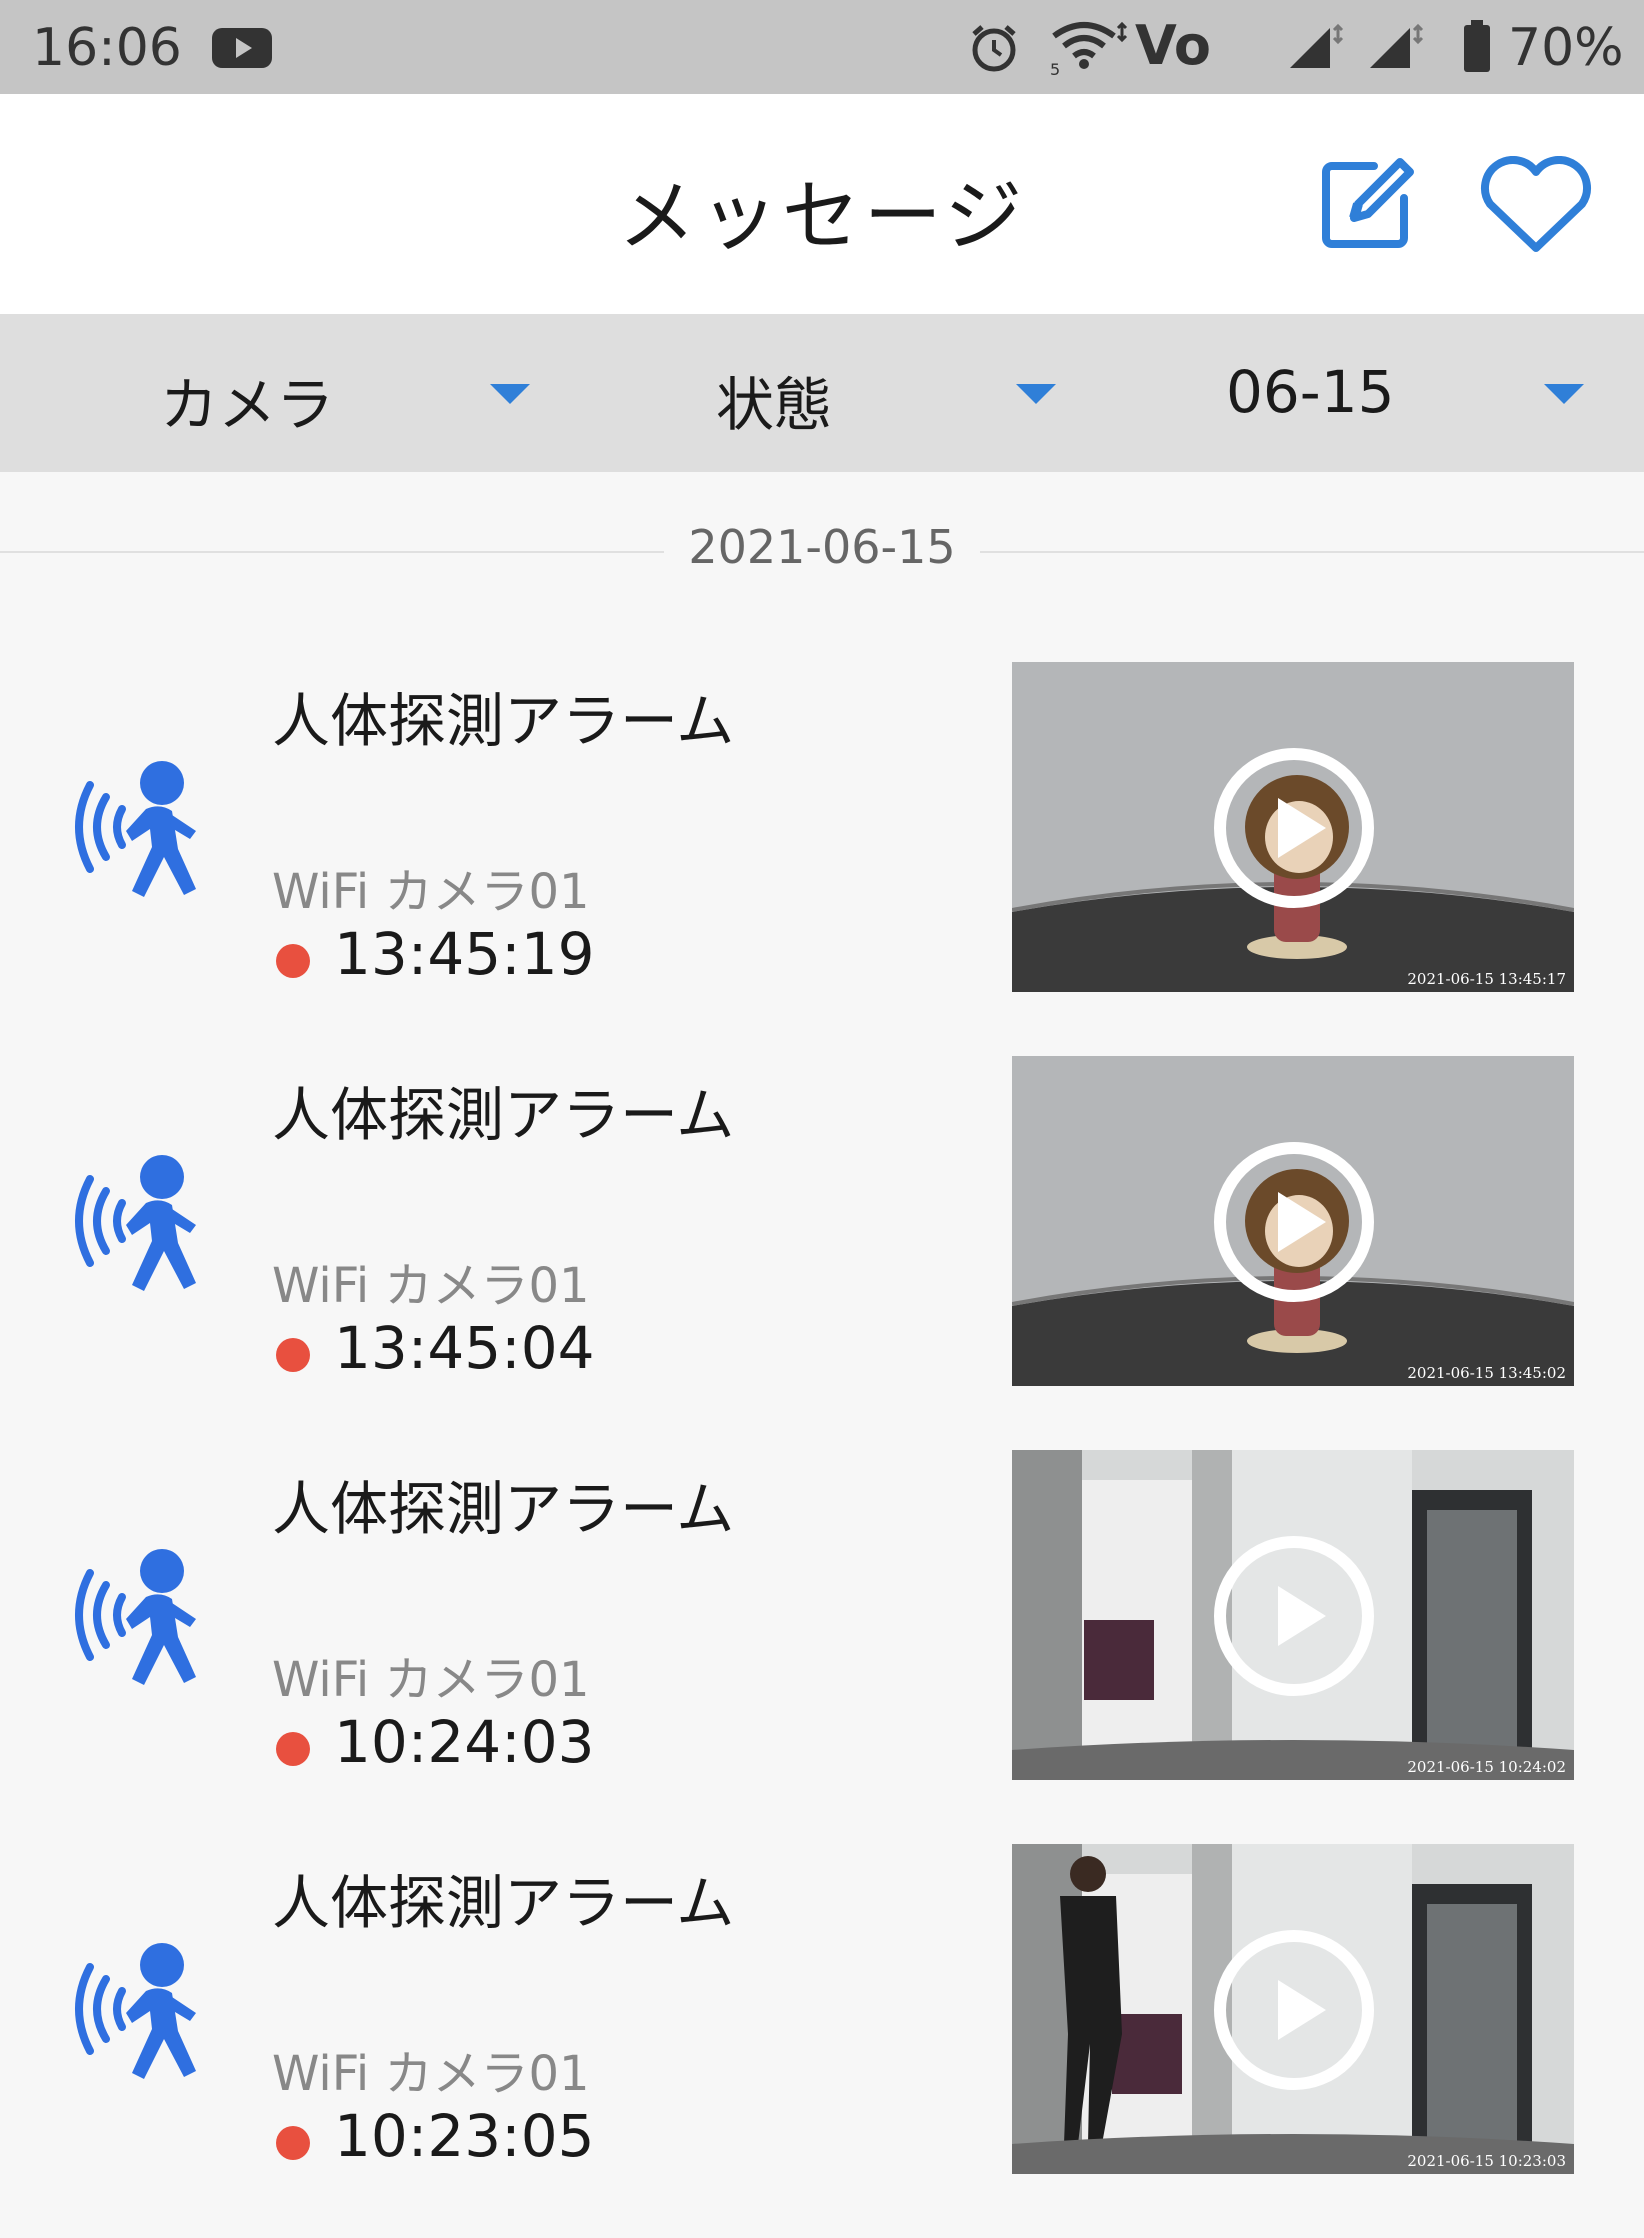  What do you see at coordinates (1173, 45) in the screenshot?
I see `volte-icon: Vo` at bounding box center [1173, 45].